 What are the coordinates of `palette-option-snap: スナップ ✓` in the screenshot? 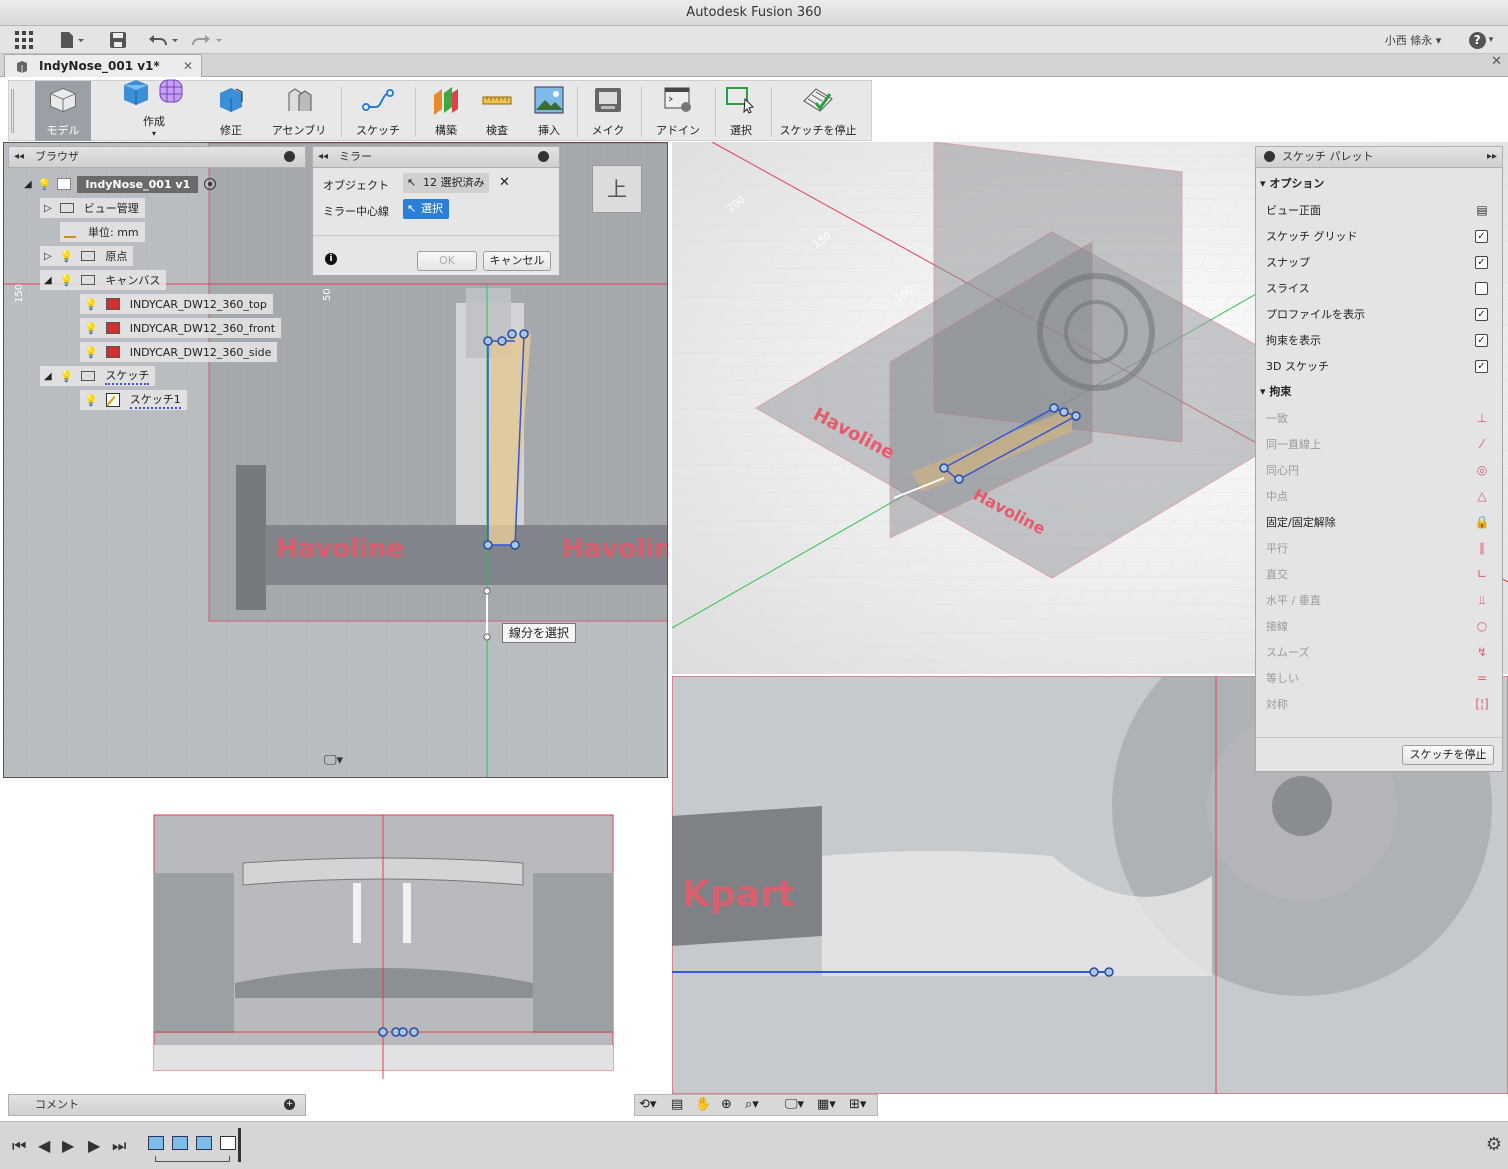 It's located at (1380, 262).